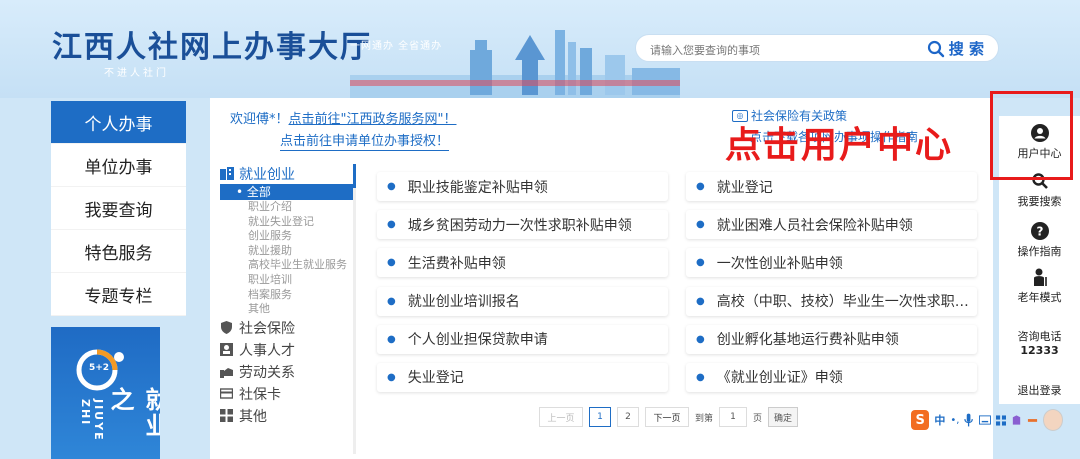 This screenshot has width=1080, height=459. What do you see at coordinates (1032, 420) in the screenshot?
I see `tools-icon` at bounding box center [1032, 420].